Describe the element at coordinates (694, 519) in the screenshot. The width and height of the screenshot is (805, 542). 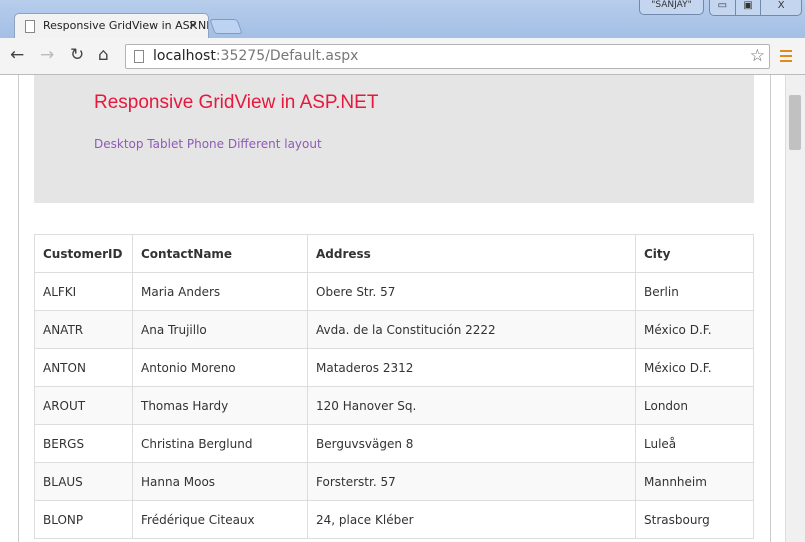
I see `table-cell: Strasbourg` at that location.